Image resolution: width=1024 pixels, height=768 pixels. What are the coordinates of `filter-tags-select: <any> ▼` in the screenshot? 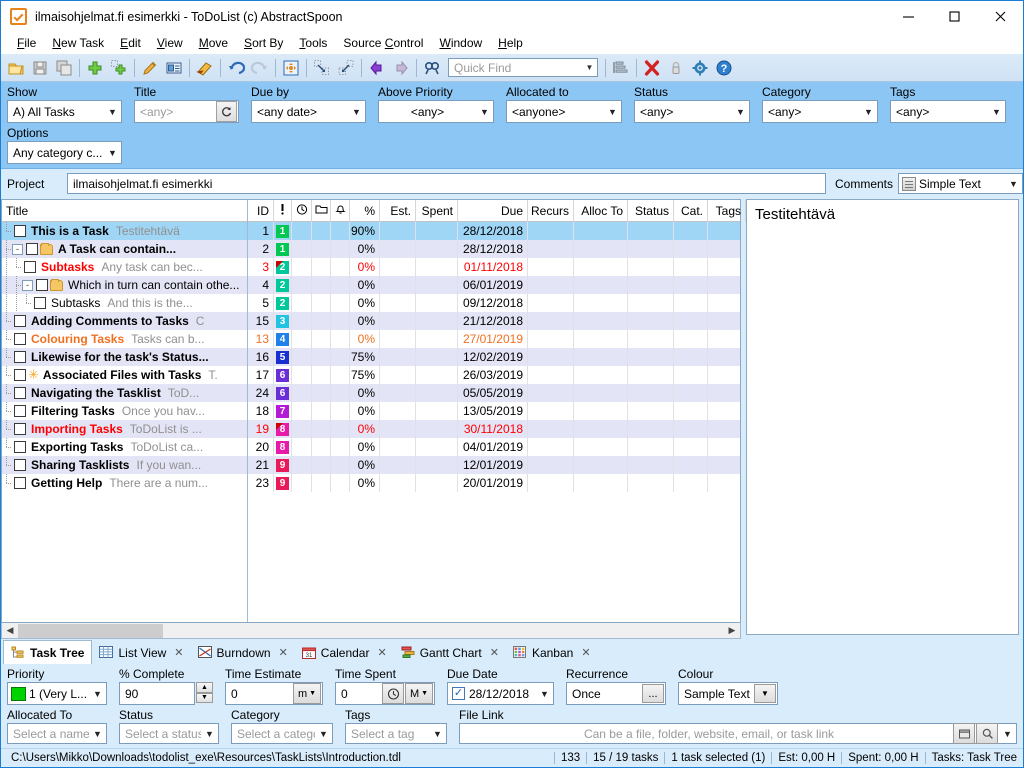 It's located at (948, 111).